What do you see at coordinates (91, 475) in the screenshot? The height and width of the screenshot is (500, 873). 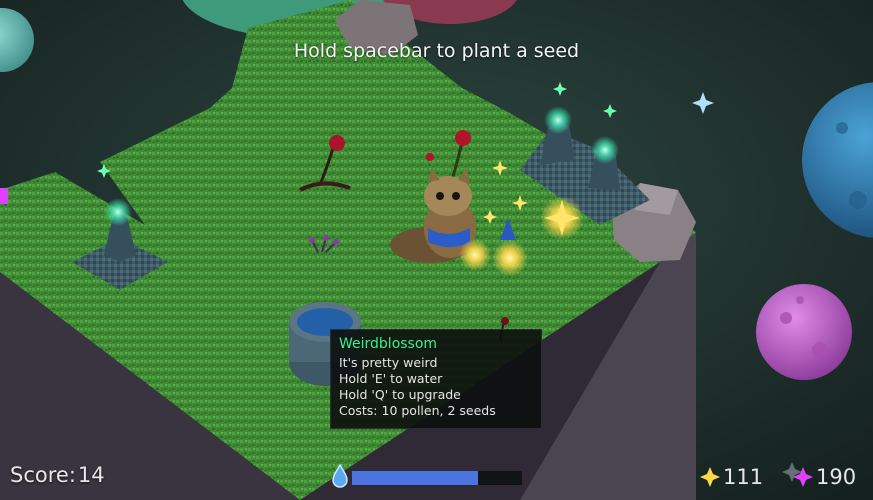 I see `score-value: 14` at bounding box center [91, 475].